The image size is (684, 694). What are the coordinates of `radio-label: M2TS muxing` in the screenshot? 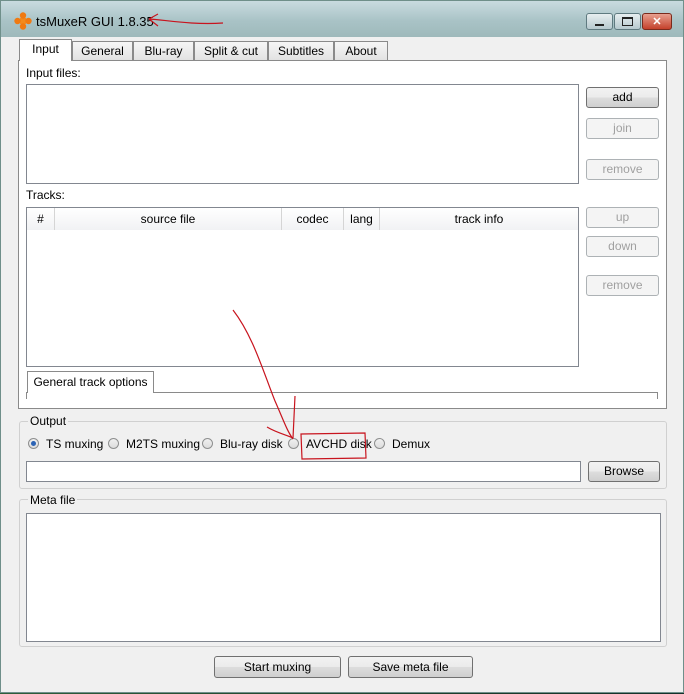 It's located at (163, 444).